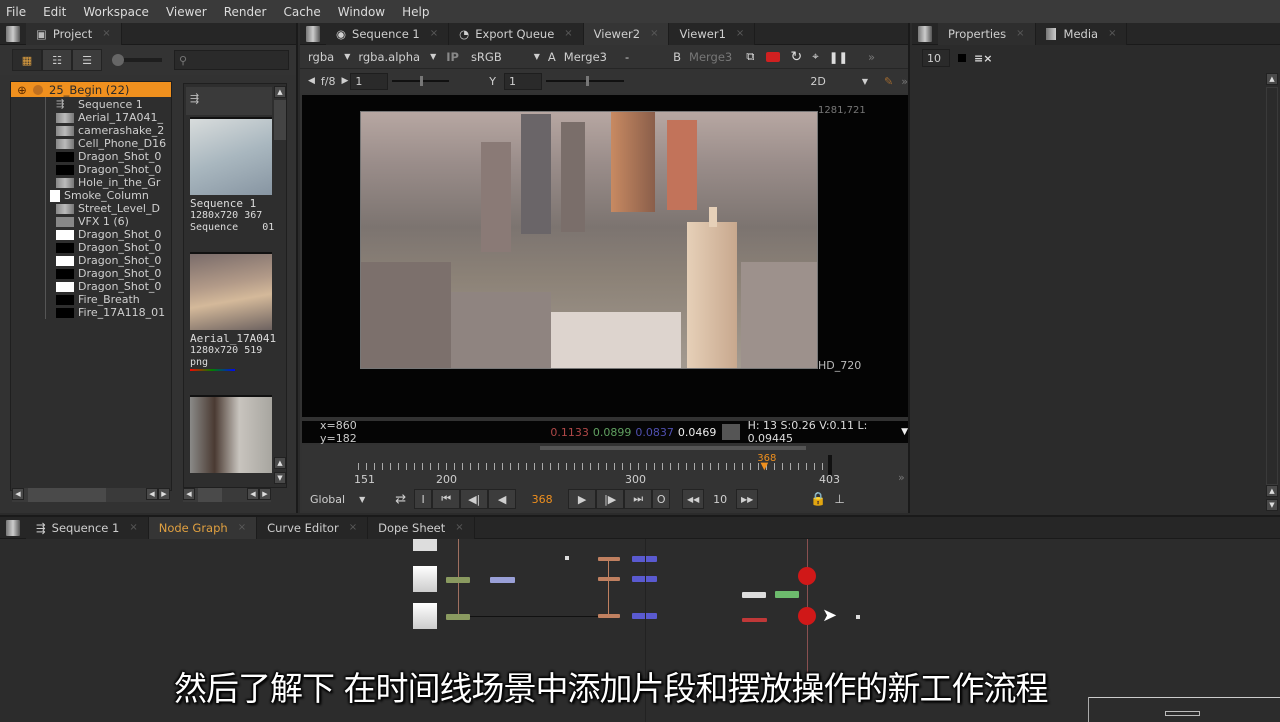  Describe the element at coordinates (458, 617) in the screenshot. I see `grade-node` at that location.